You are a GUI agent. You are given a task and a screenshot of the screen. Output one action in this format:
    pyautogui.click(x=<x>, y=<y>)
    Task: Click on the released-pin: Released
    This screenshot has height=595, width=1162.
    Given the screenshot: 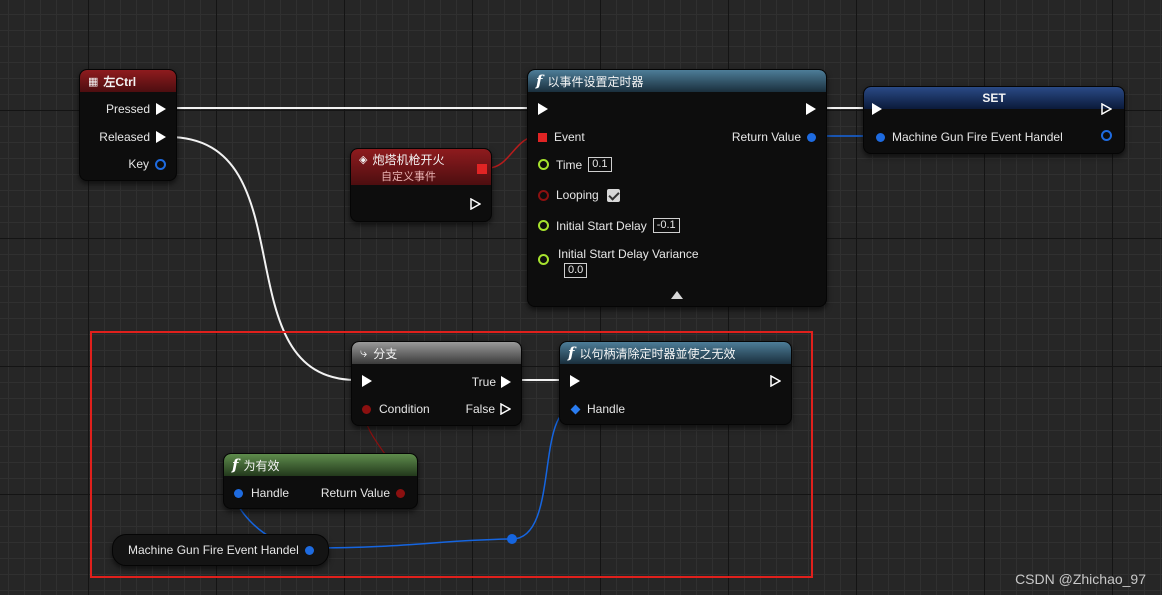 What is the action you would take?
    pyautogui.click(x=132, y=137)
    